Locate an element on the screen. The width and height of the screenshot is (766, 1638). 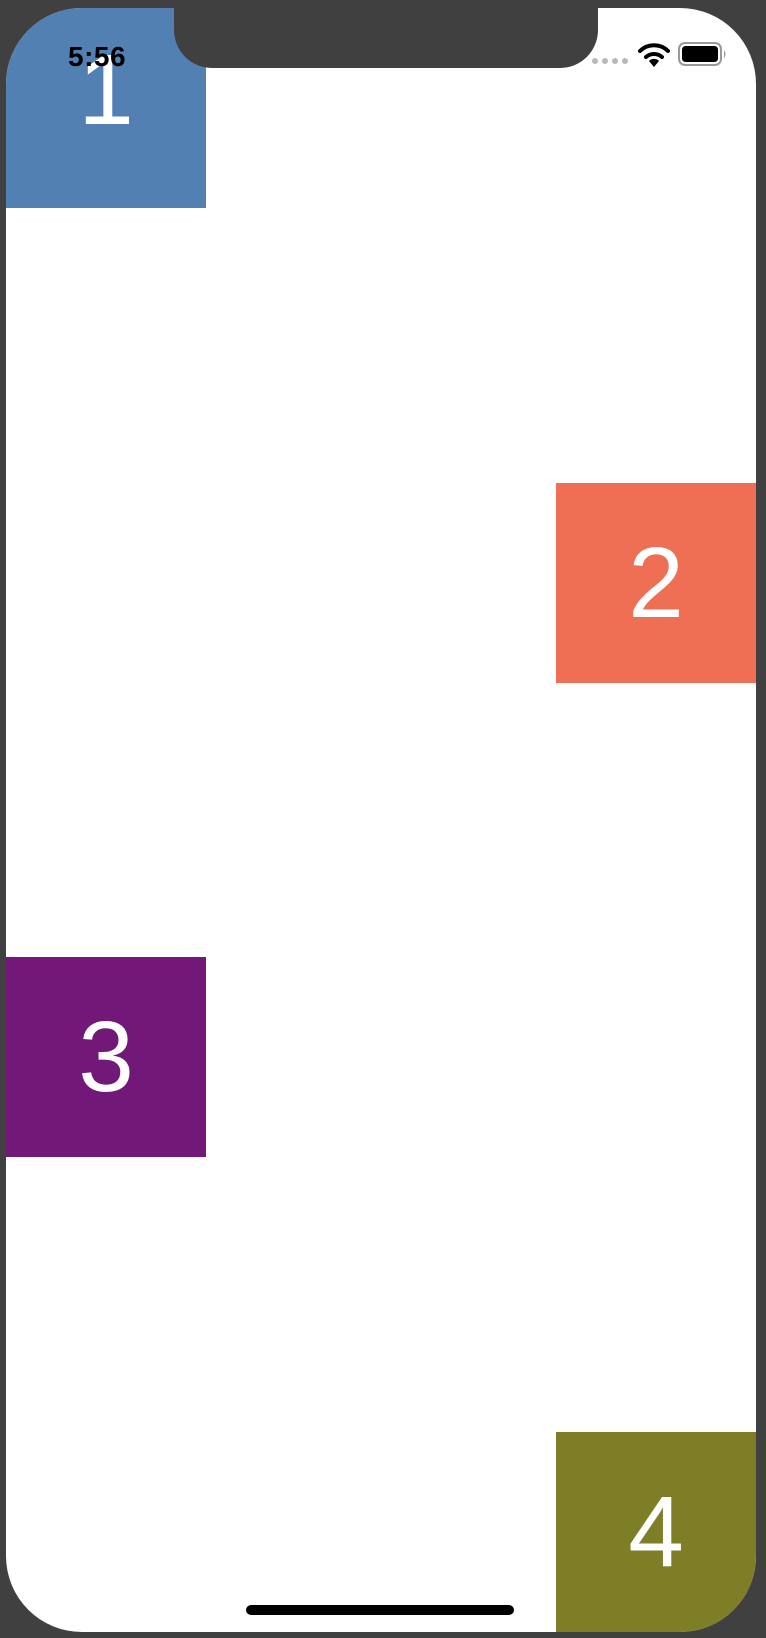
color-tile-4: 4 is located at coordinates (656, 1532).